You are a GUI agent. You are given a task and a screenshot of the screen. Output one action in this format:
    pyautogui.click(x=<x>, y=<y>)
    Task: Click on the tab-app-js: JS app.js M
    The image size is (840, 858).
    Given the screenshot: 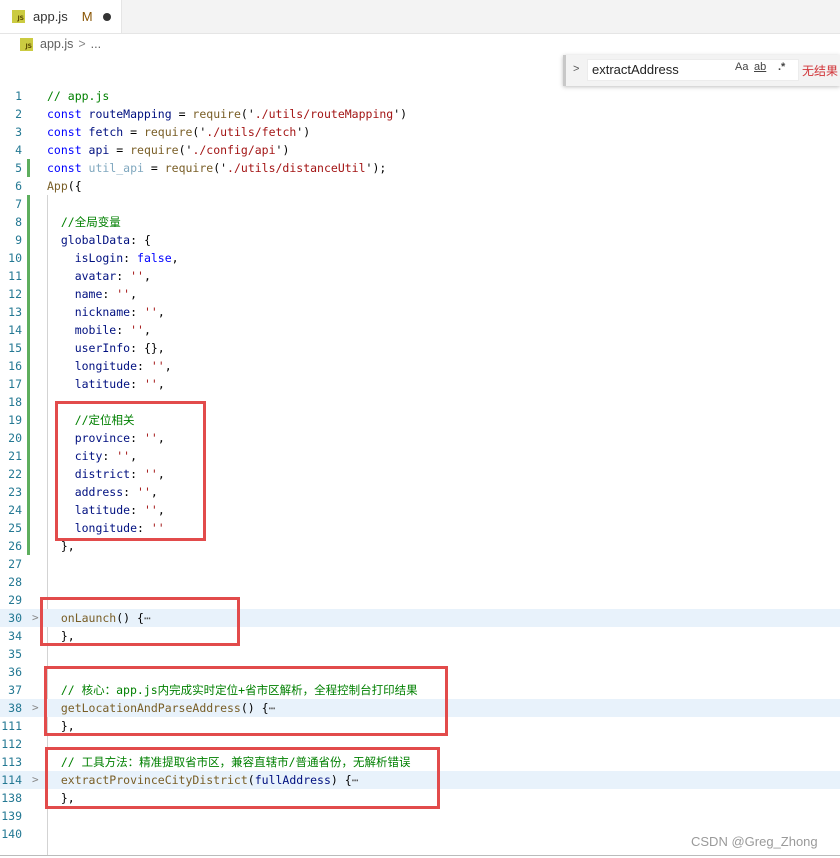 What is the action you would take?
    pyautogui.click(x=61, y=16)
    